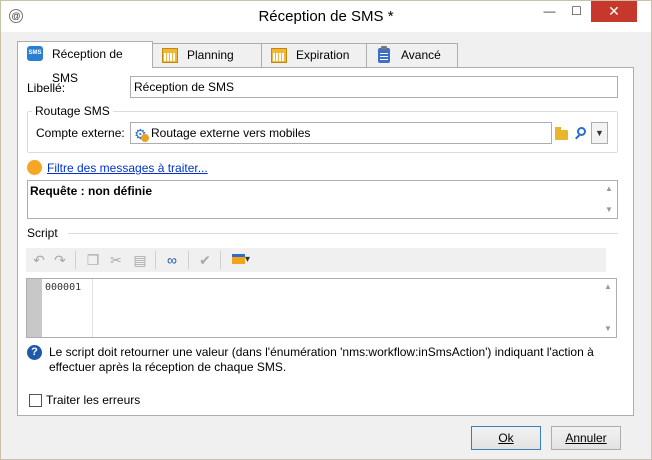 Image resolution: width=652 pixels, height=460 pixels. Describe the element at coordinates (34, 167) in the screenshot. I see `filter-status-icon` at that location.